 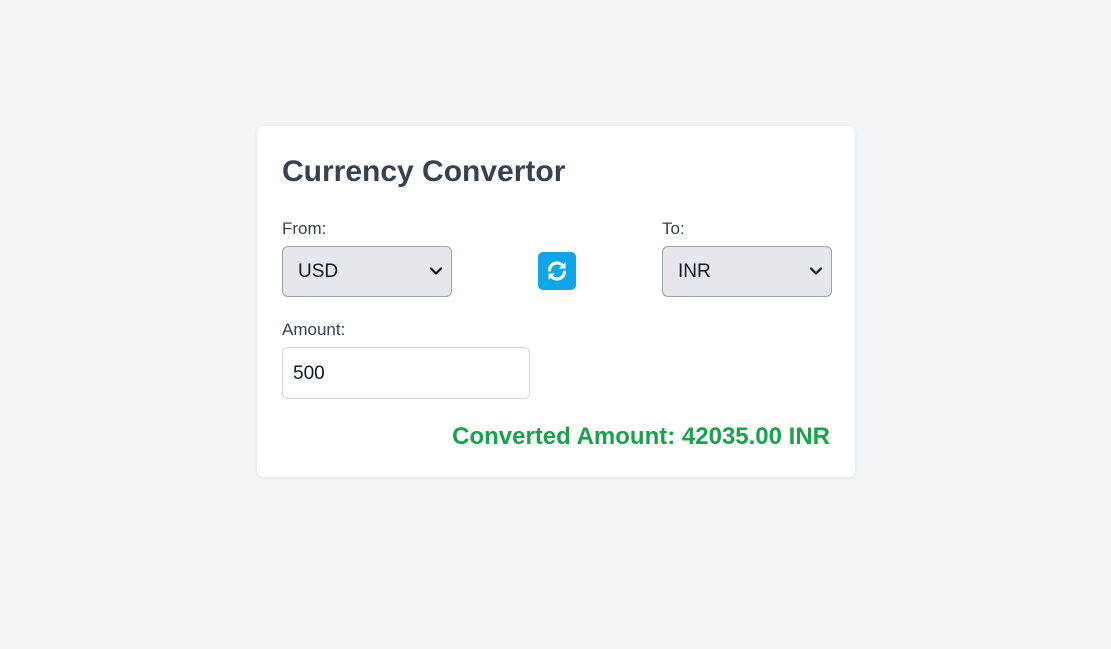 I want to click on to-label: To:, so click(x=673, y=228).